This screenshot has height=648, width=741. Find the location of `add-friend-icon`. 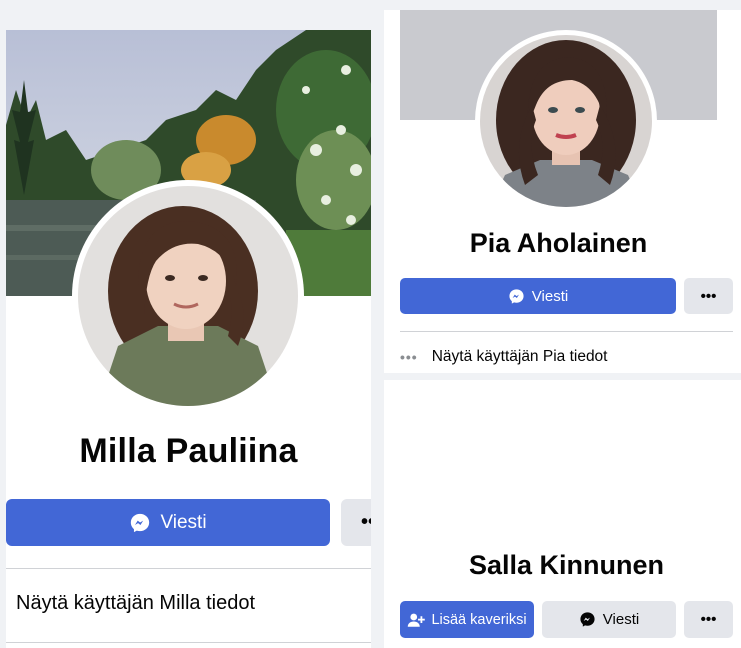

add-friend-icon is located at coordinates (416, 620).